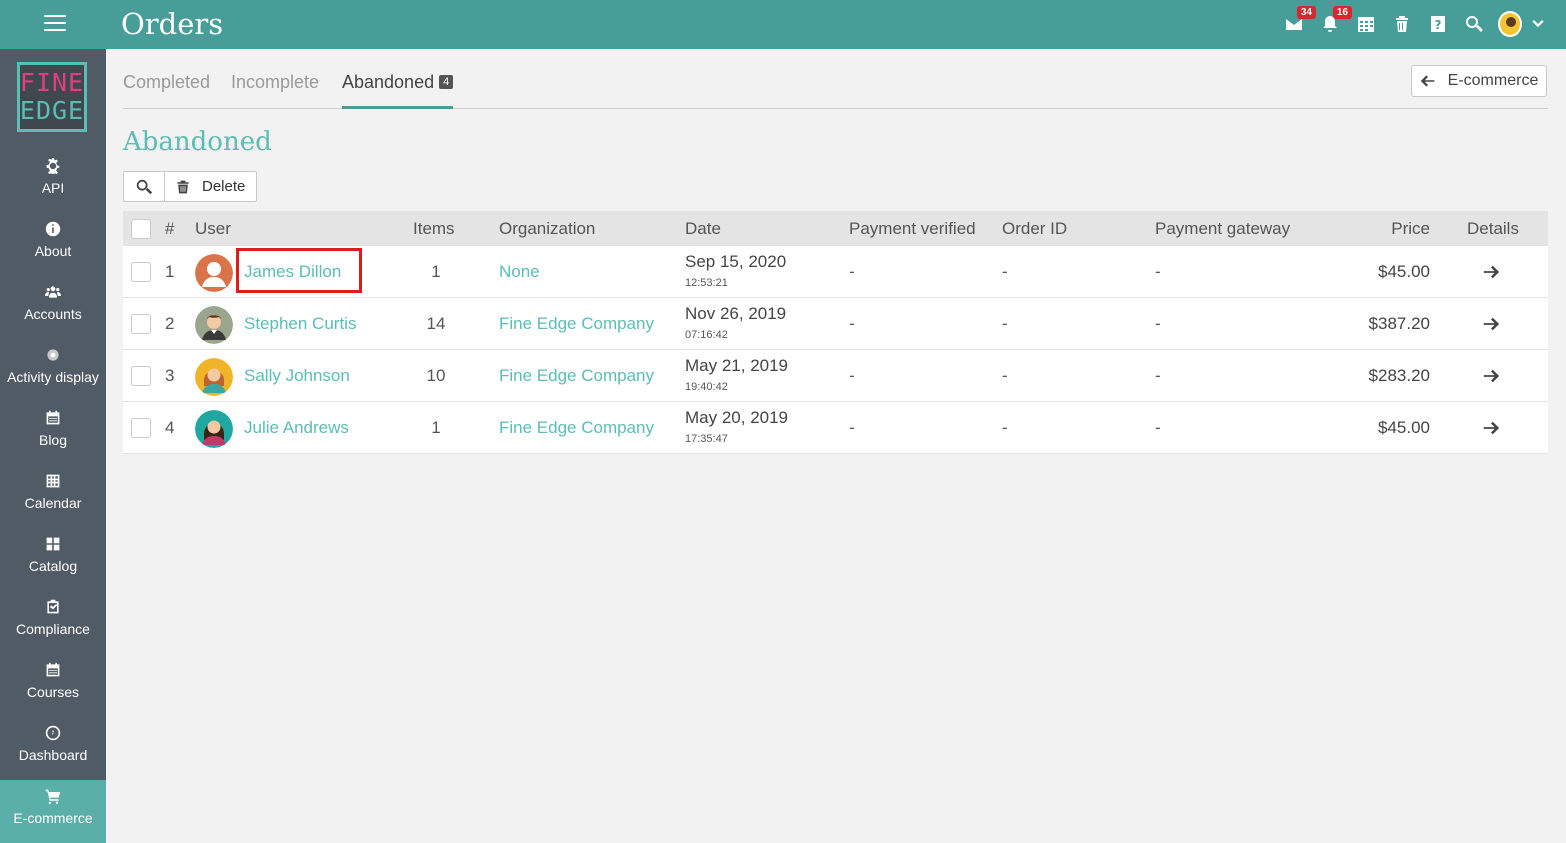 This screenshot has height=843, width=1566. Describe the element at coordinates (912, 229) in the screenshot. I see `col-payment-verified: Payment verified` at that location.